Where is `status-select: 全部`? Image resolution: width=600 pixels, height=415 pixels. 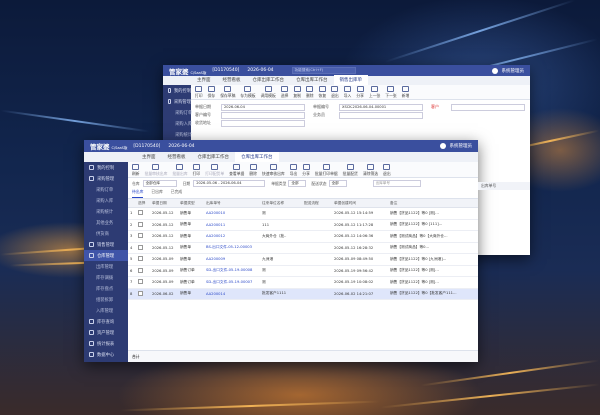 status-select: 全部 is located at coordinates (337, 183).